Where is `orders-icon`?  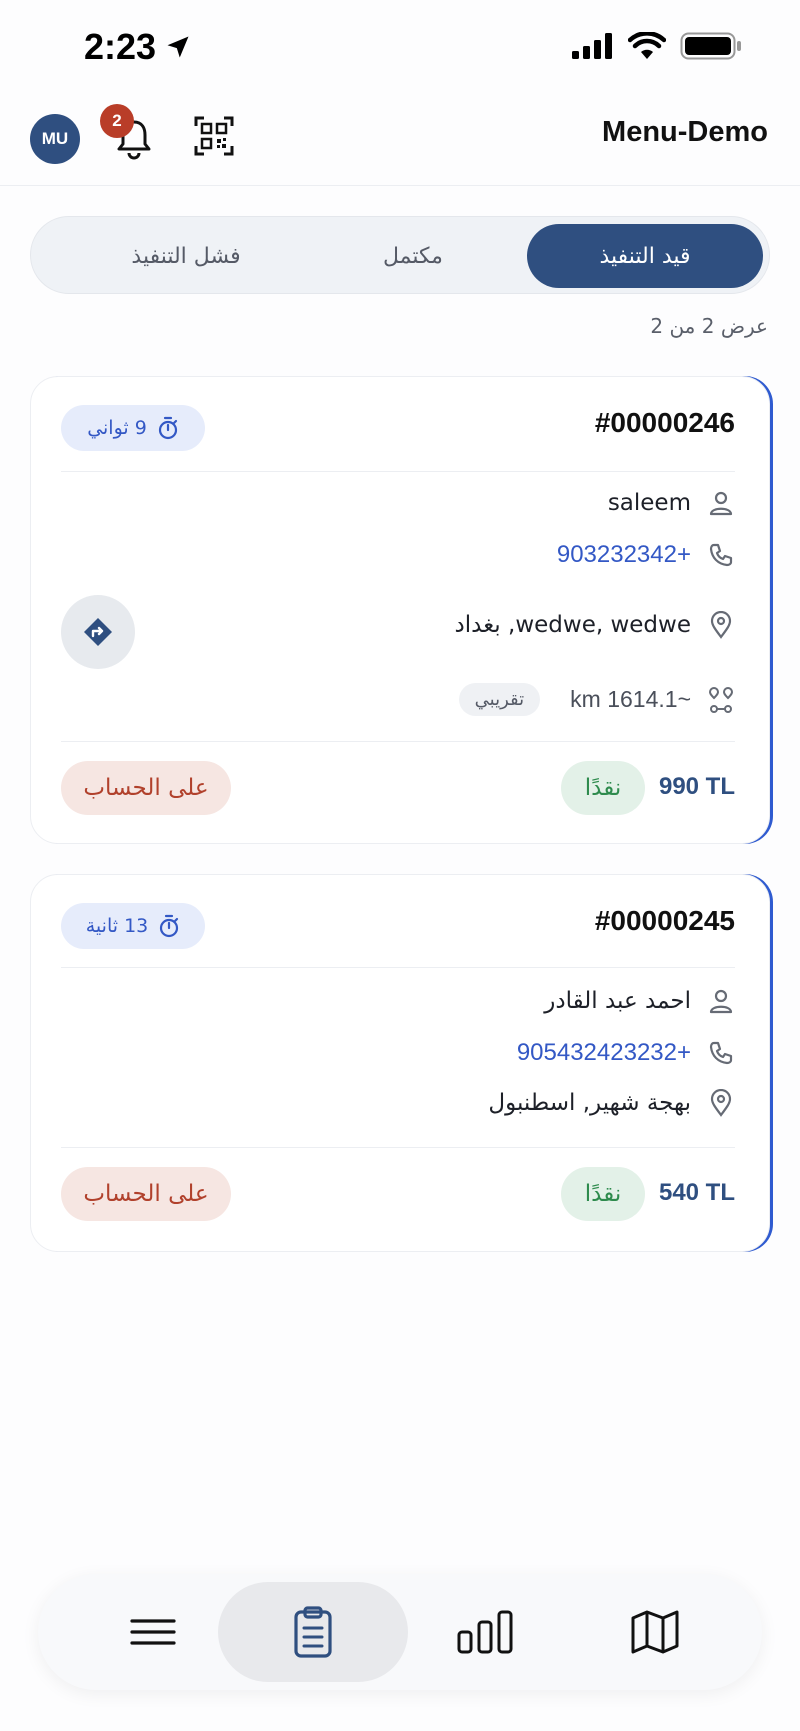 orders-icon is located at coordinates (313, 1632).